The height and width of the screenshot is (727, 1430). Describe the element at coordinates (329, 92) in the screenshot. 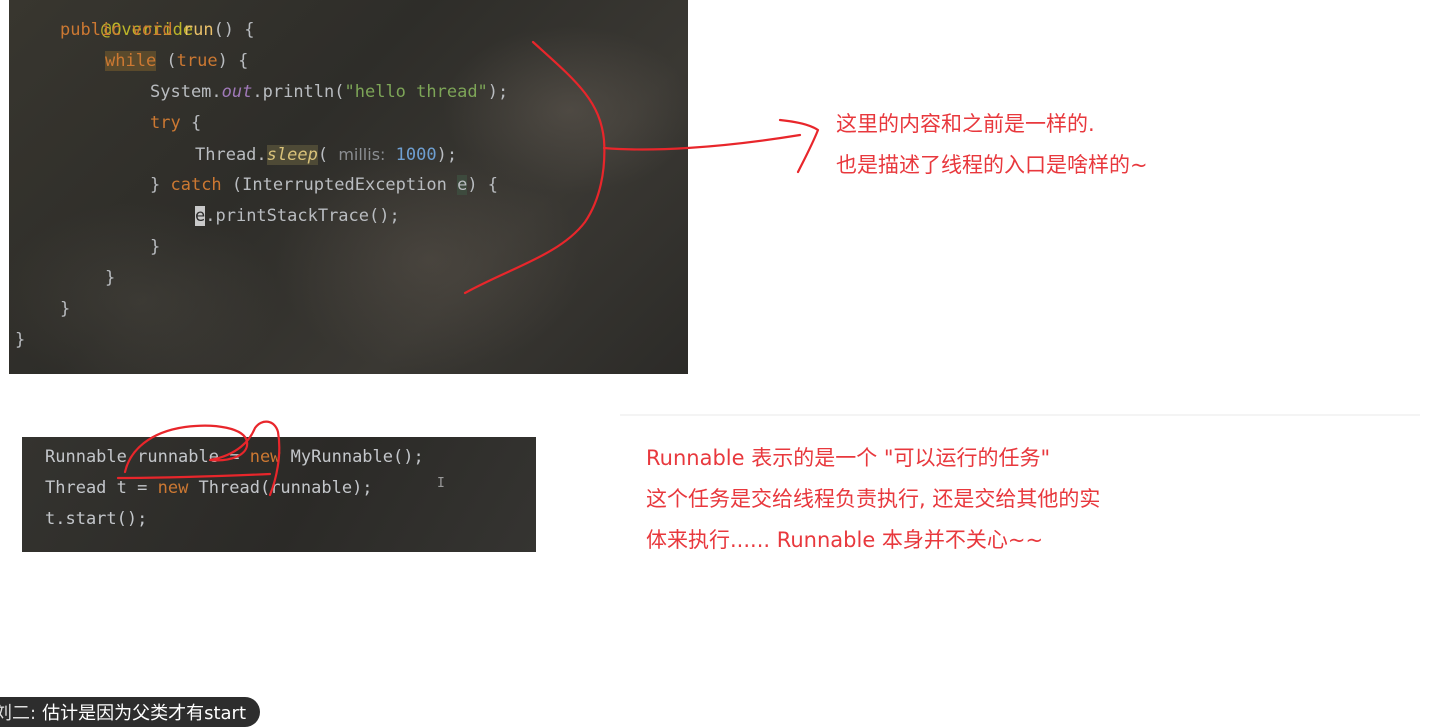

I see `code-line-println: System.out.println("hello thread");` at that location.